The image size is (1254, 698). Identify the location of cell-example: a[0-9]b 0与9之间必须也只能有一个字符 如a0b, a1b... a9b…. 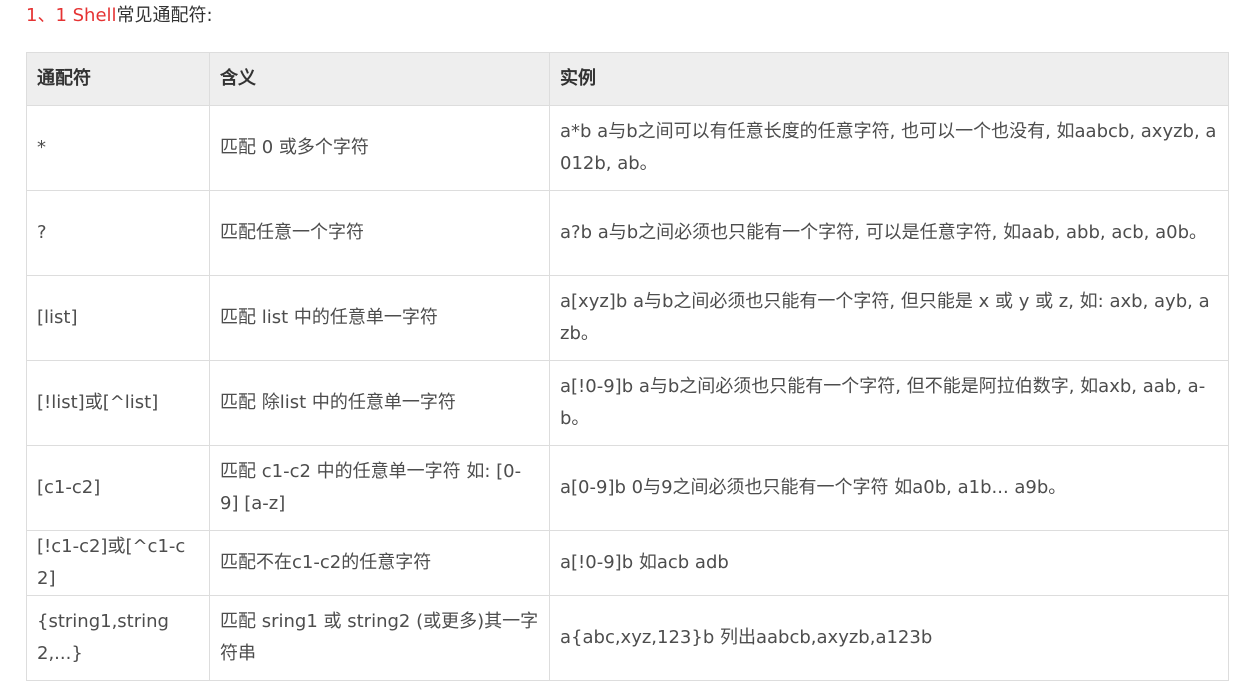
(889, 488).